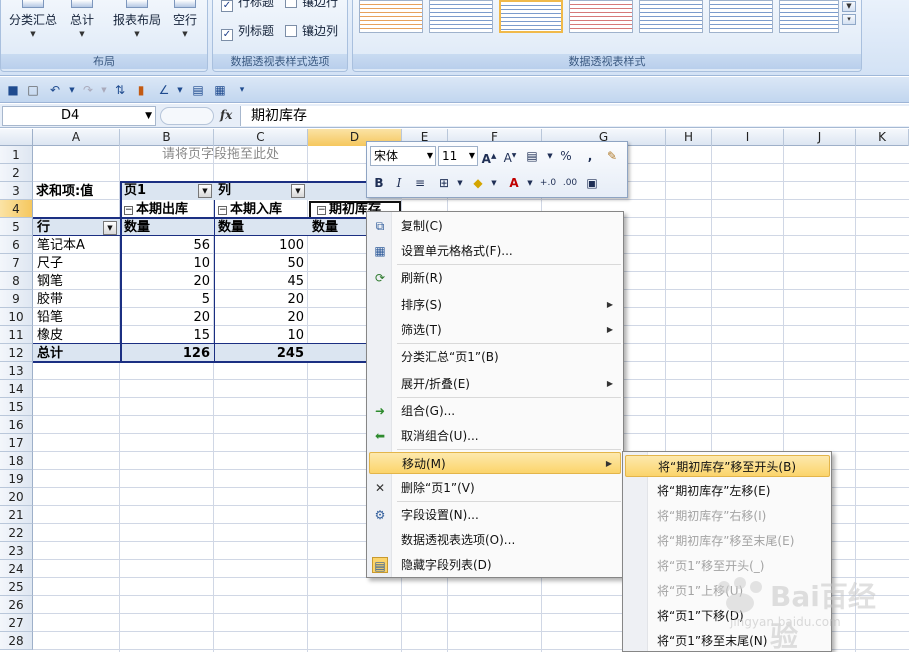  I want to click on pivot-row-label: 尺子, so click(78, 264).